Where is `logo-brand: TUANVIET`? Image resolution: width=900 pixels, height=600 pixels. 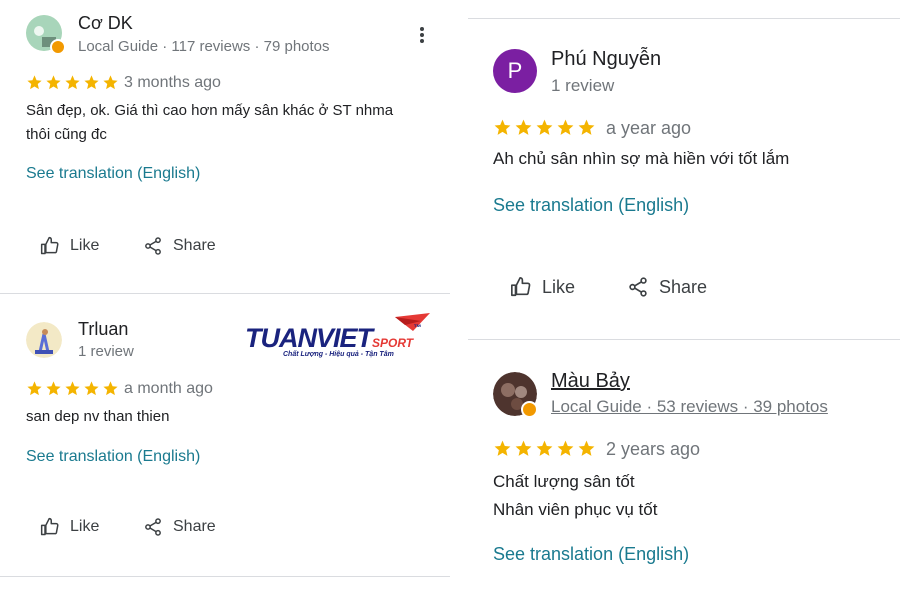 logo-brand: TUANVIET is located at coordinates (309, 338).